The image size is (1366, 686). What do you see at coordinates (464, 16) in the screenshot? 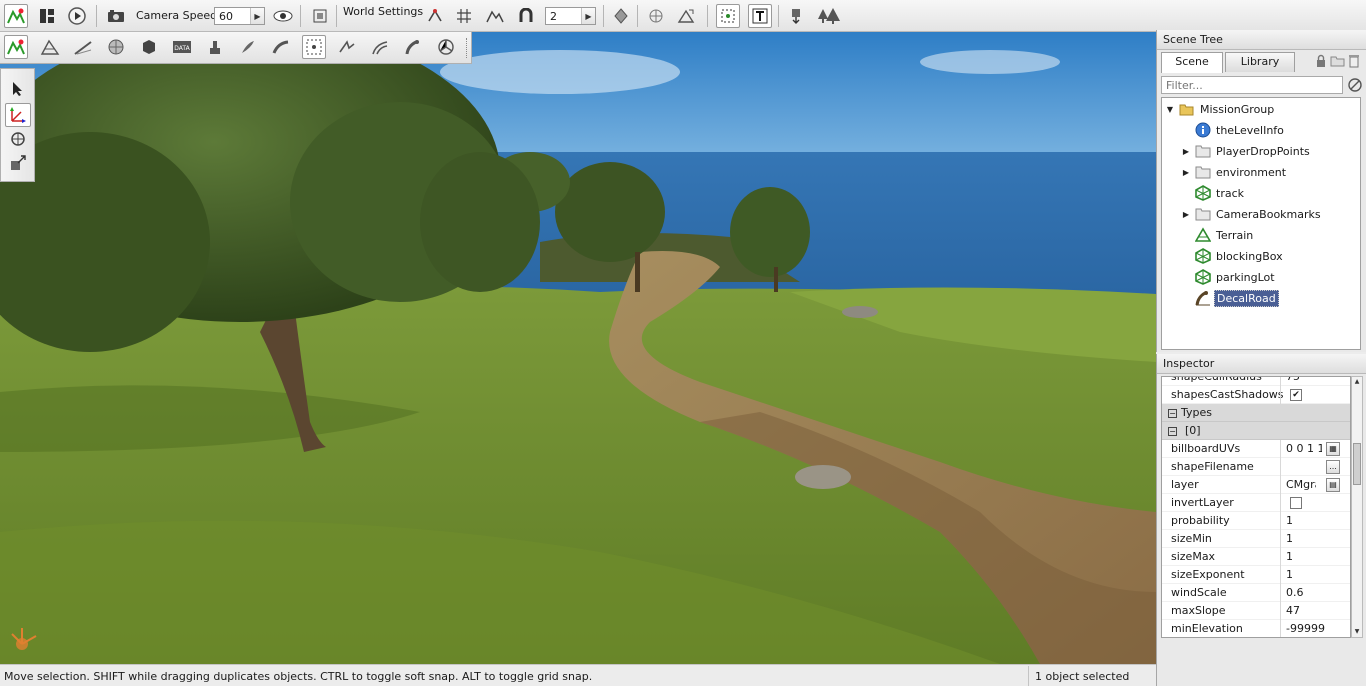
I see `grid-snap-icon` at bounding box center [464, 16].